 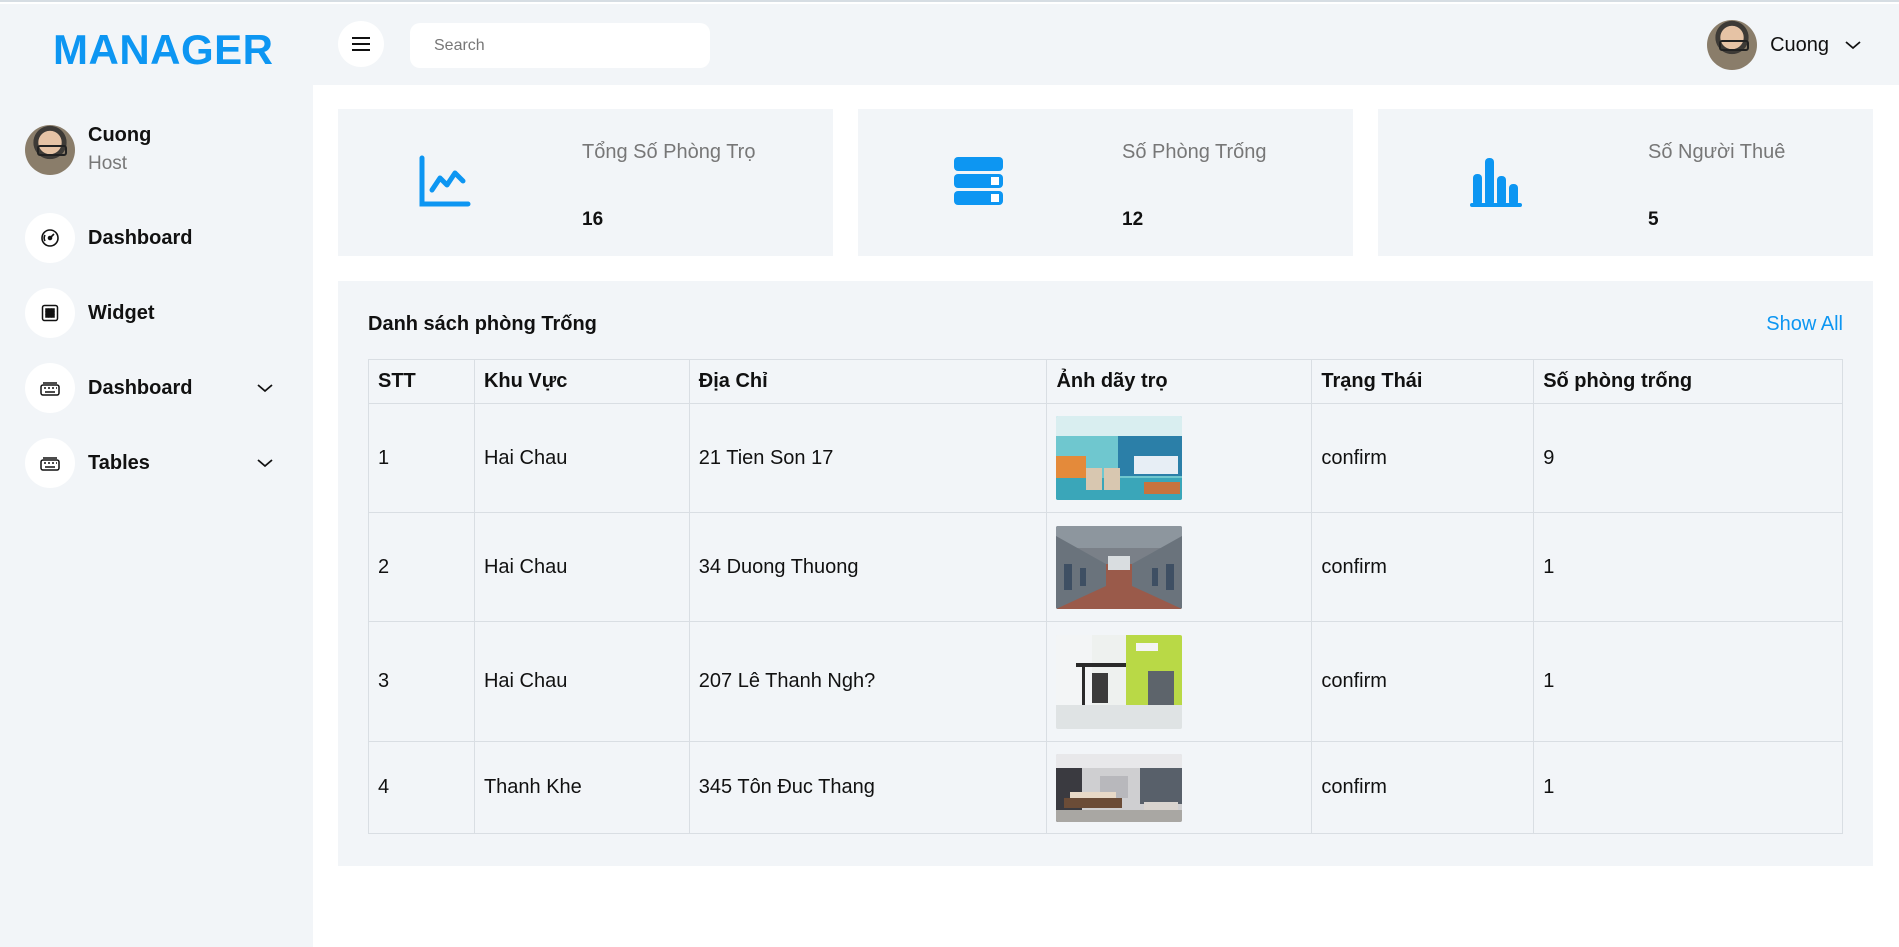 I want to click on sidebar-profile: Cuong Host, so click(x=88, y=149).